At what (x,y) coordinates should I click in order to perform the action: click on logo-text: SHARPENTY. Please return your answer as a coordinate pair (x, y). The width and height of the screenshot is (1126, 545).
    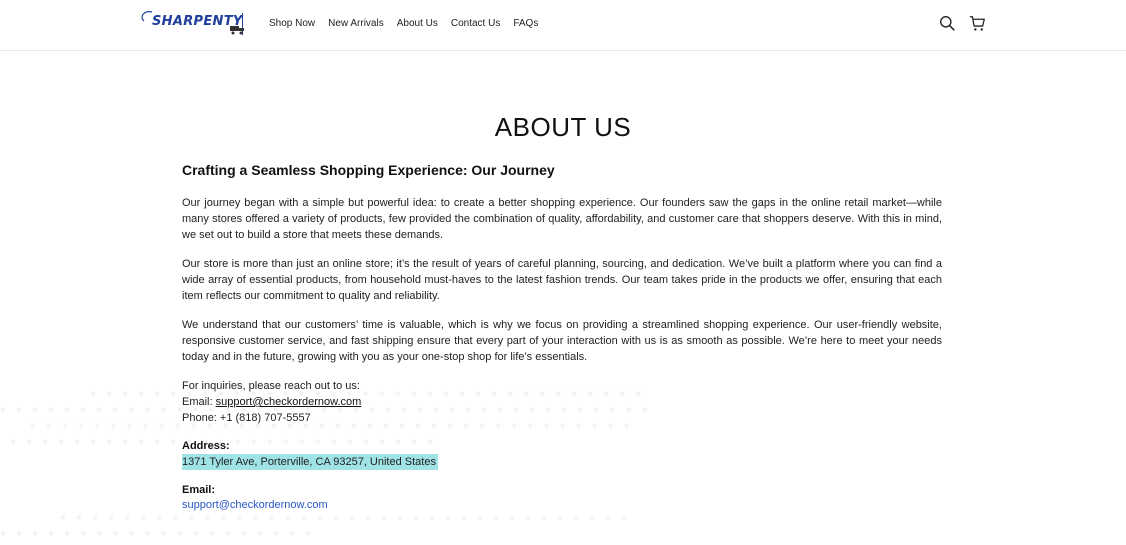
    Looking at the image, I should click on (197, 21).